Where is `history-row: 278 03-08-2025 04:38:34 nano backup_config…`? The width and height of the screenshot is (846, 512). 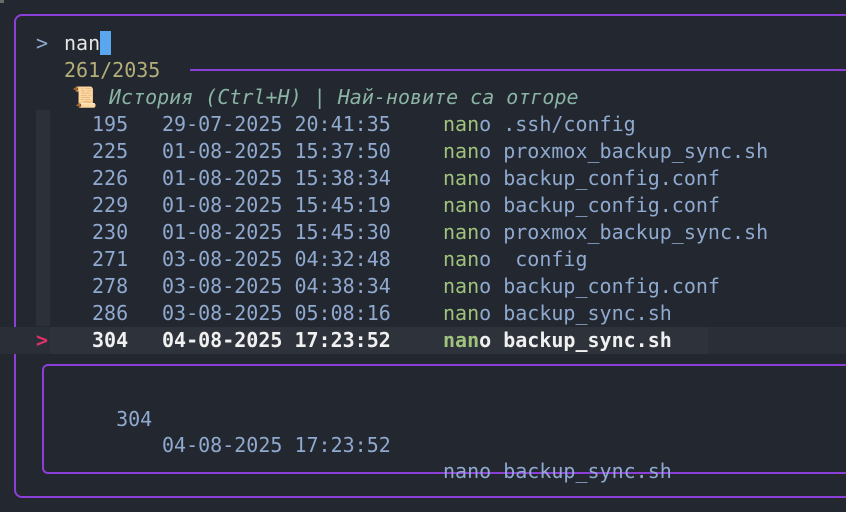
history-row: 278 03-08-2025 04:38:34 nano backup_config… is located at coordinates (423, 286).